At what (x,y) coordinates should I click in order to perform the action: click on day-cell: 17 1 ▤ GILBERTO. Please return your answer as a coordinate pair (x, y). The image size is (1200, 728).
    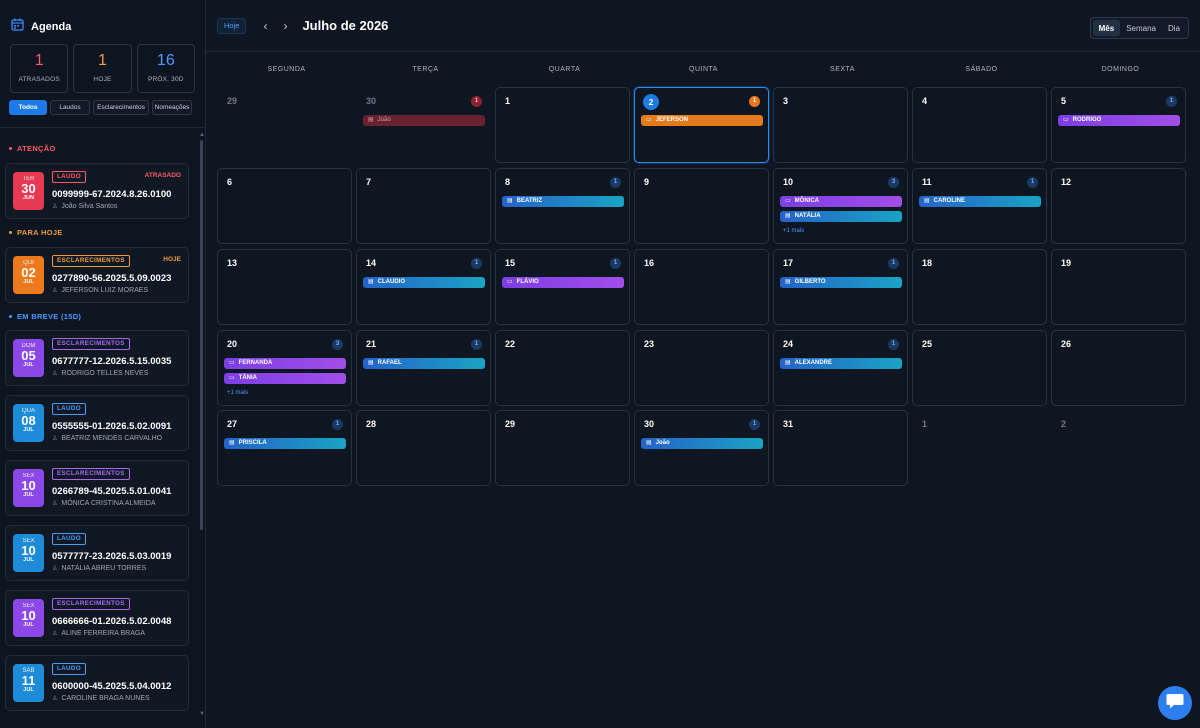
    Looking at the image, I should click on (840, 287).